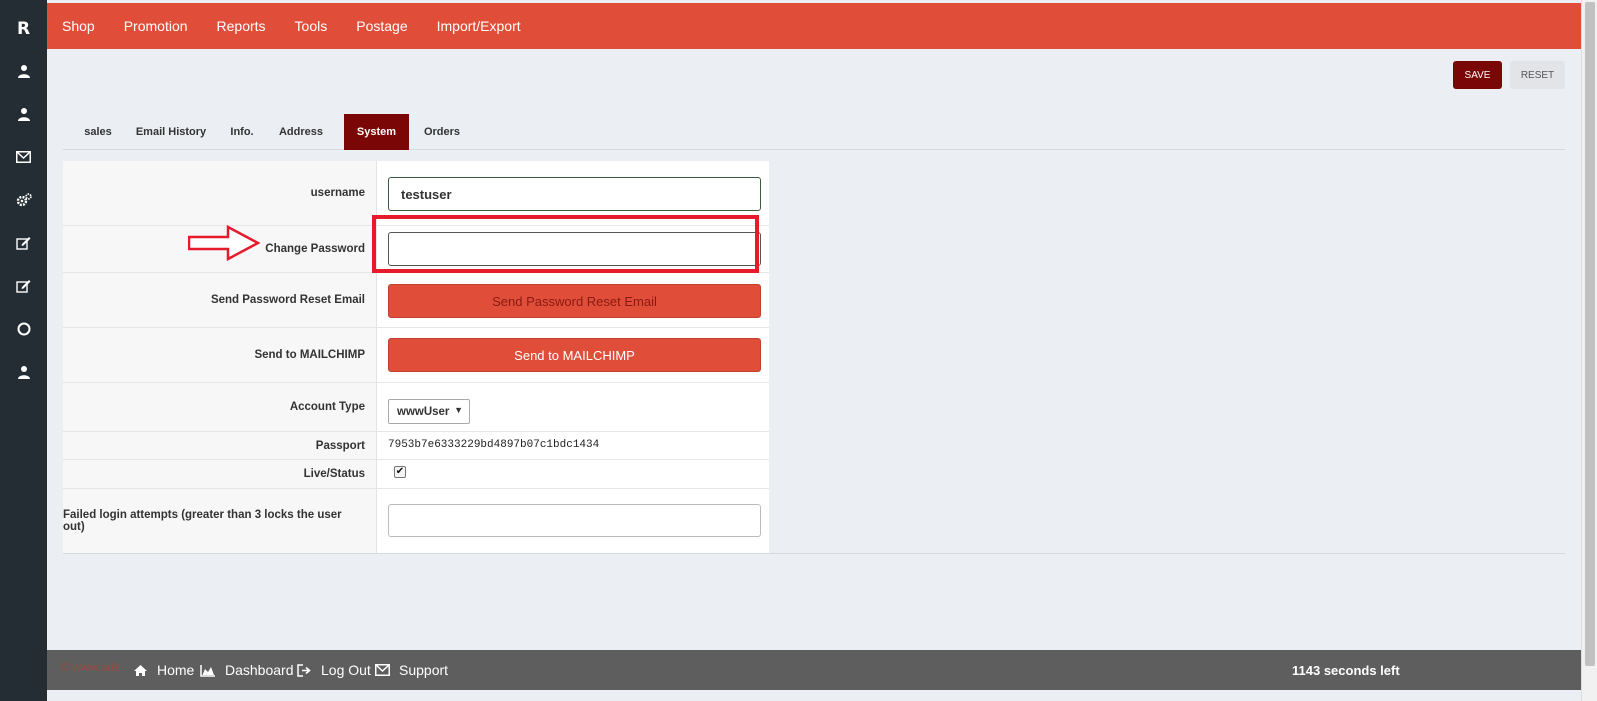 This screenshot has width=1597, height=701. Describe the element at coordinates (220, 355) in the screenshot. I see `mailchimp-label: Send to MAILCHIMP` at that location.